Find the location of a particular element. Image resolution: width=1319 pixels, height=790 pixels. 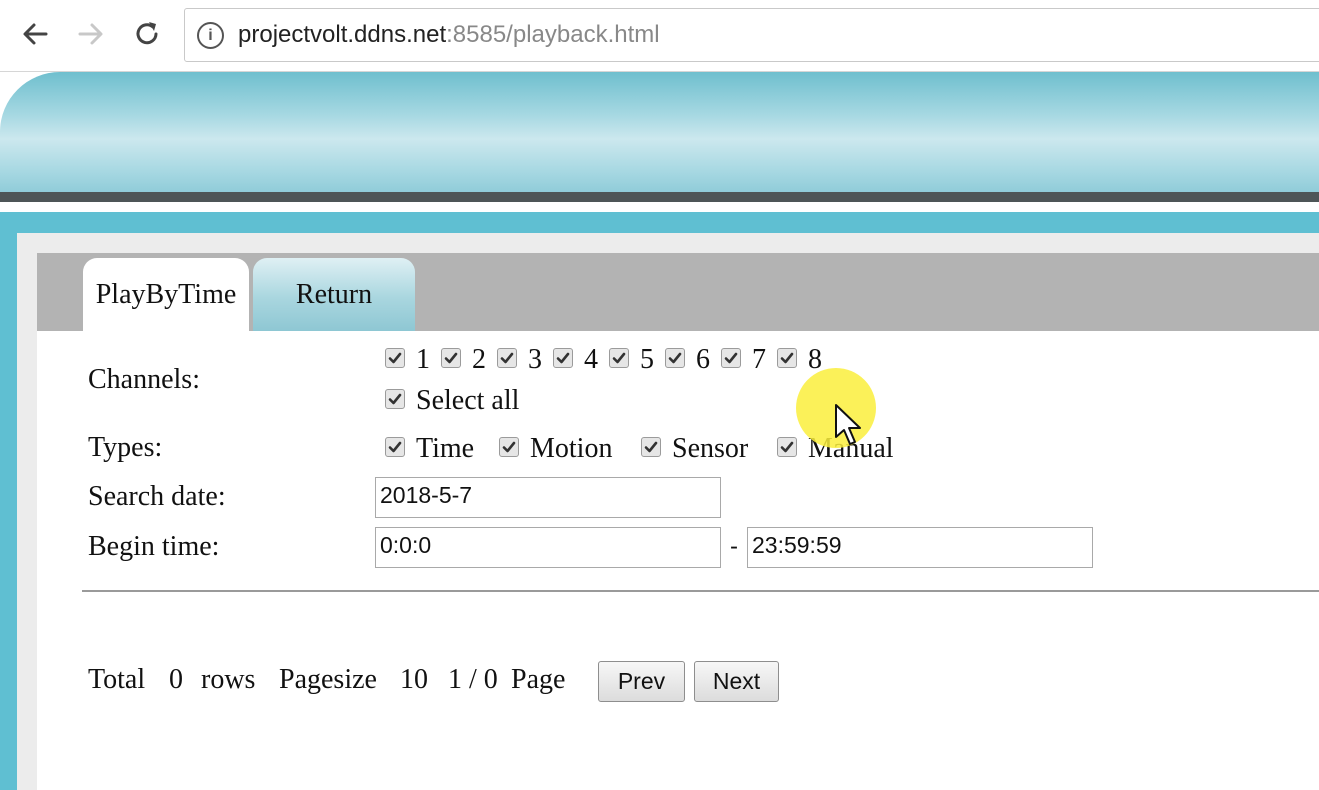

info-icon: i is located at coordinates (210, 35).